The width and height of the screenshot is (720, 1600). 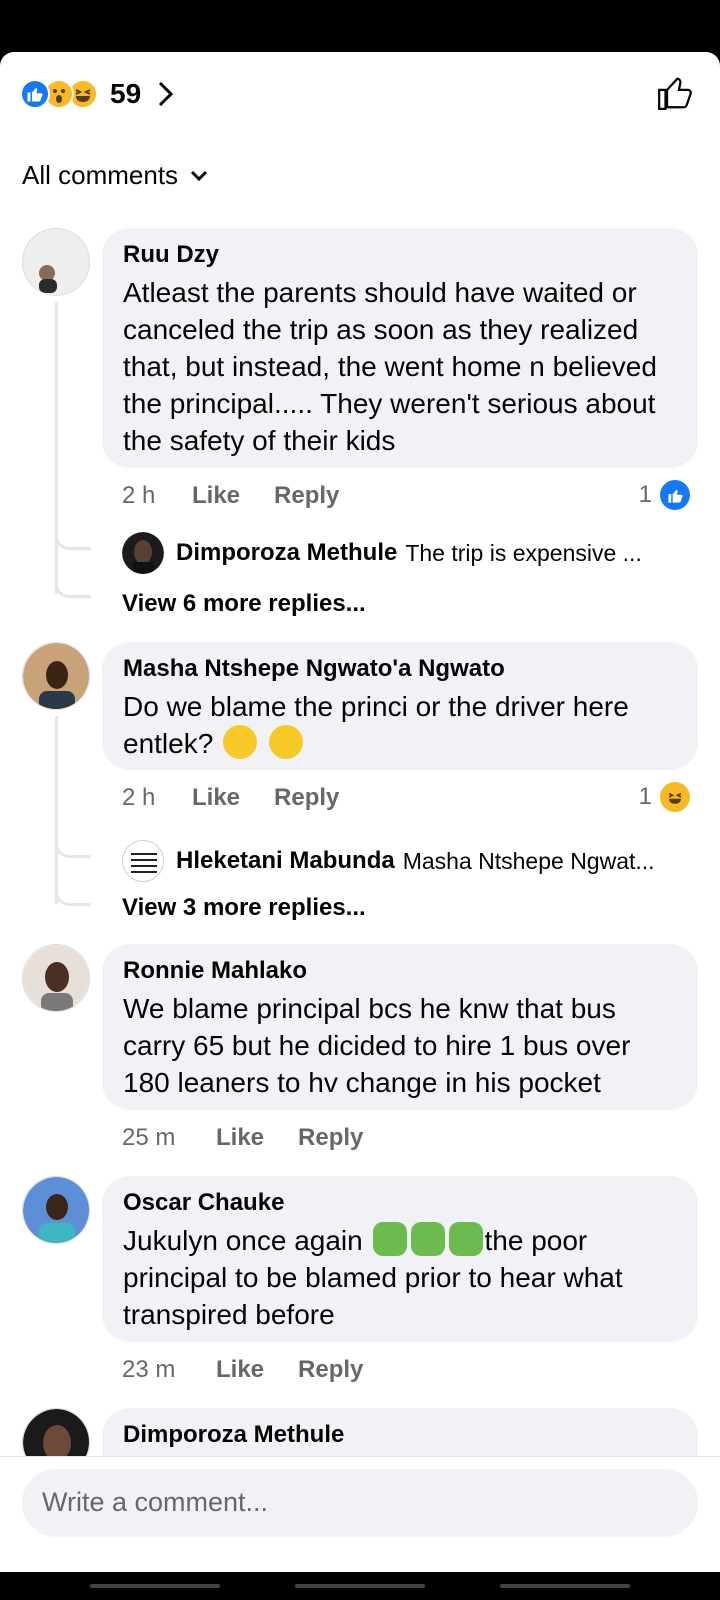 What do you see at coordinates (286, 553) in the screenshot?
I see `reply-author: Dimporoza Methule` at bounding box center [286, 553].